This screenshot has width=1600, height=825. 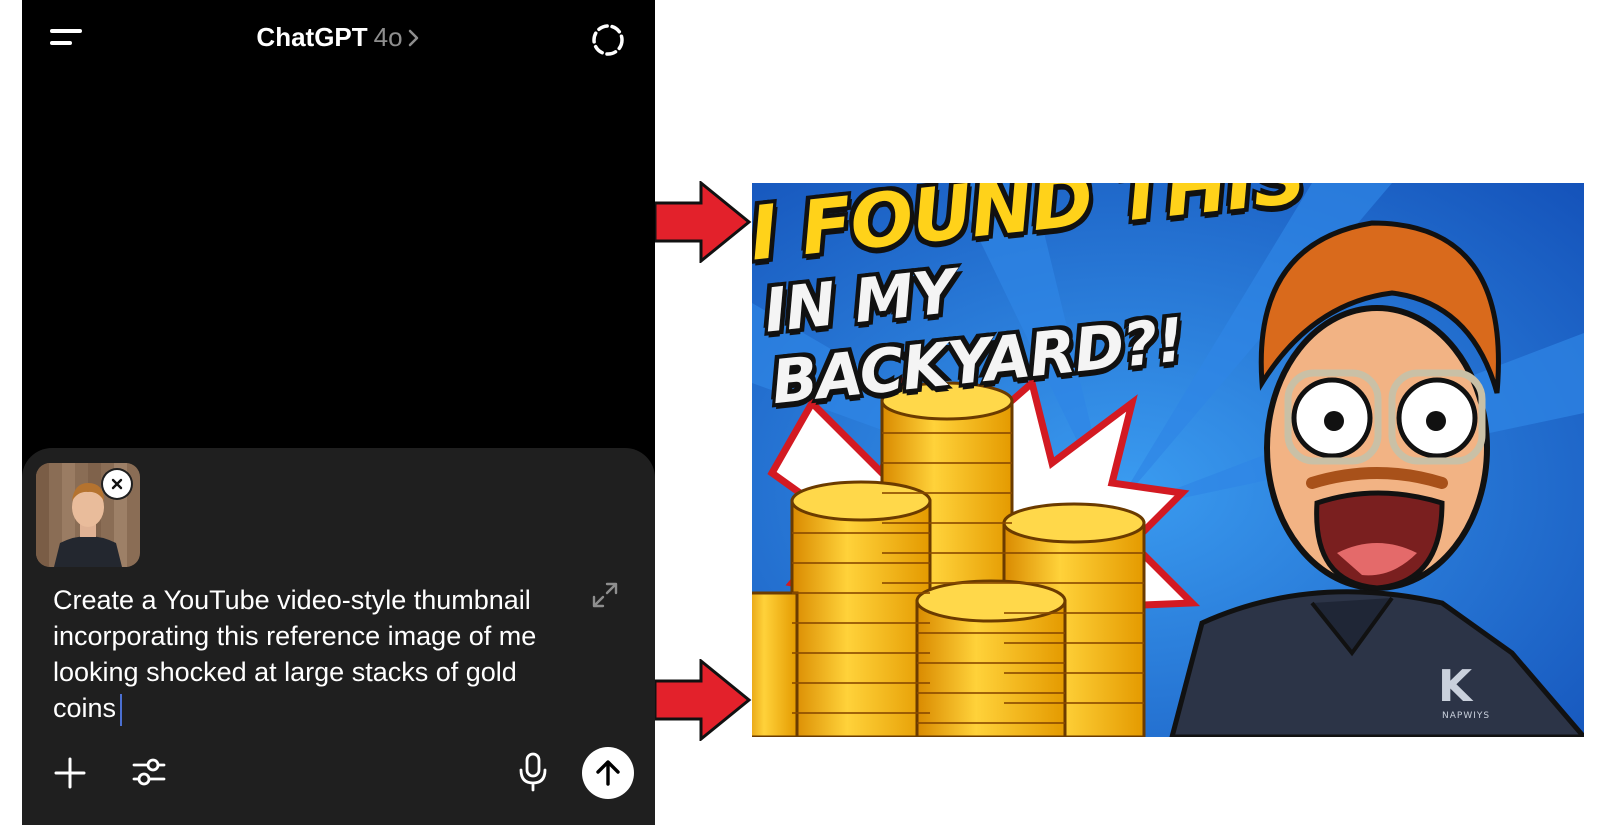 What do you see at coordinates (608, 40) in the screenshot?
I see `temporary-chat-icon` at bounding box center [608, 40].